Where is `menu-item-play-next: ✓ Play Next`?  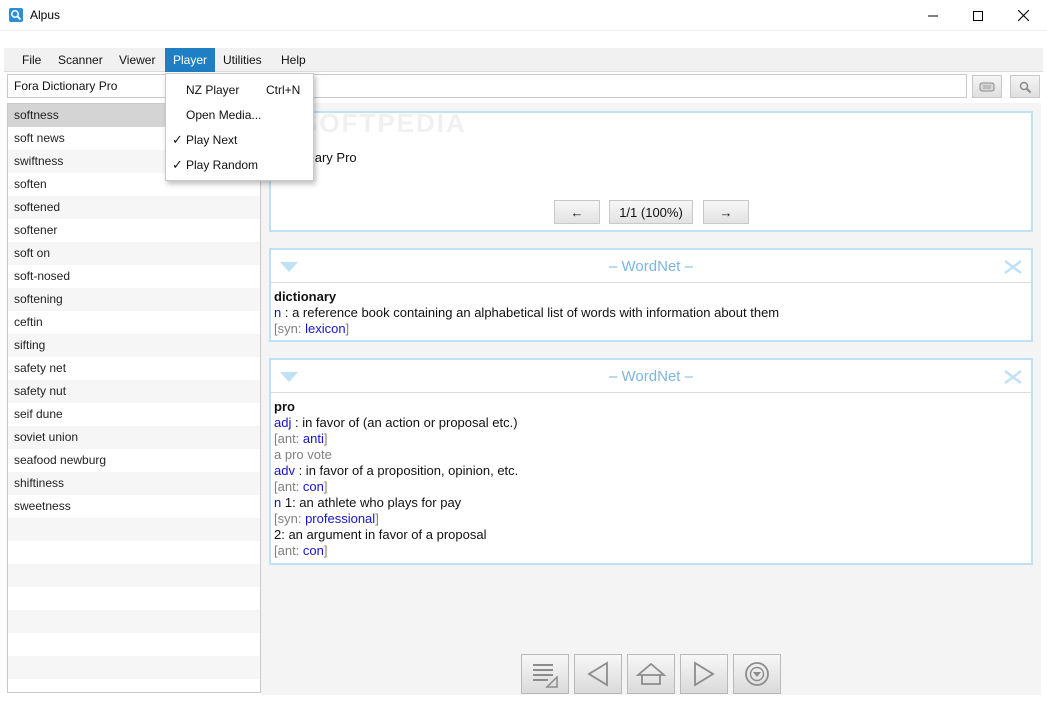
menu-item-play-next: ✓ Play Next is located at coordinates (239, 140).